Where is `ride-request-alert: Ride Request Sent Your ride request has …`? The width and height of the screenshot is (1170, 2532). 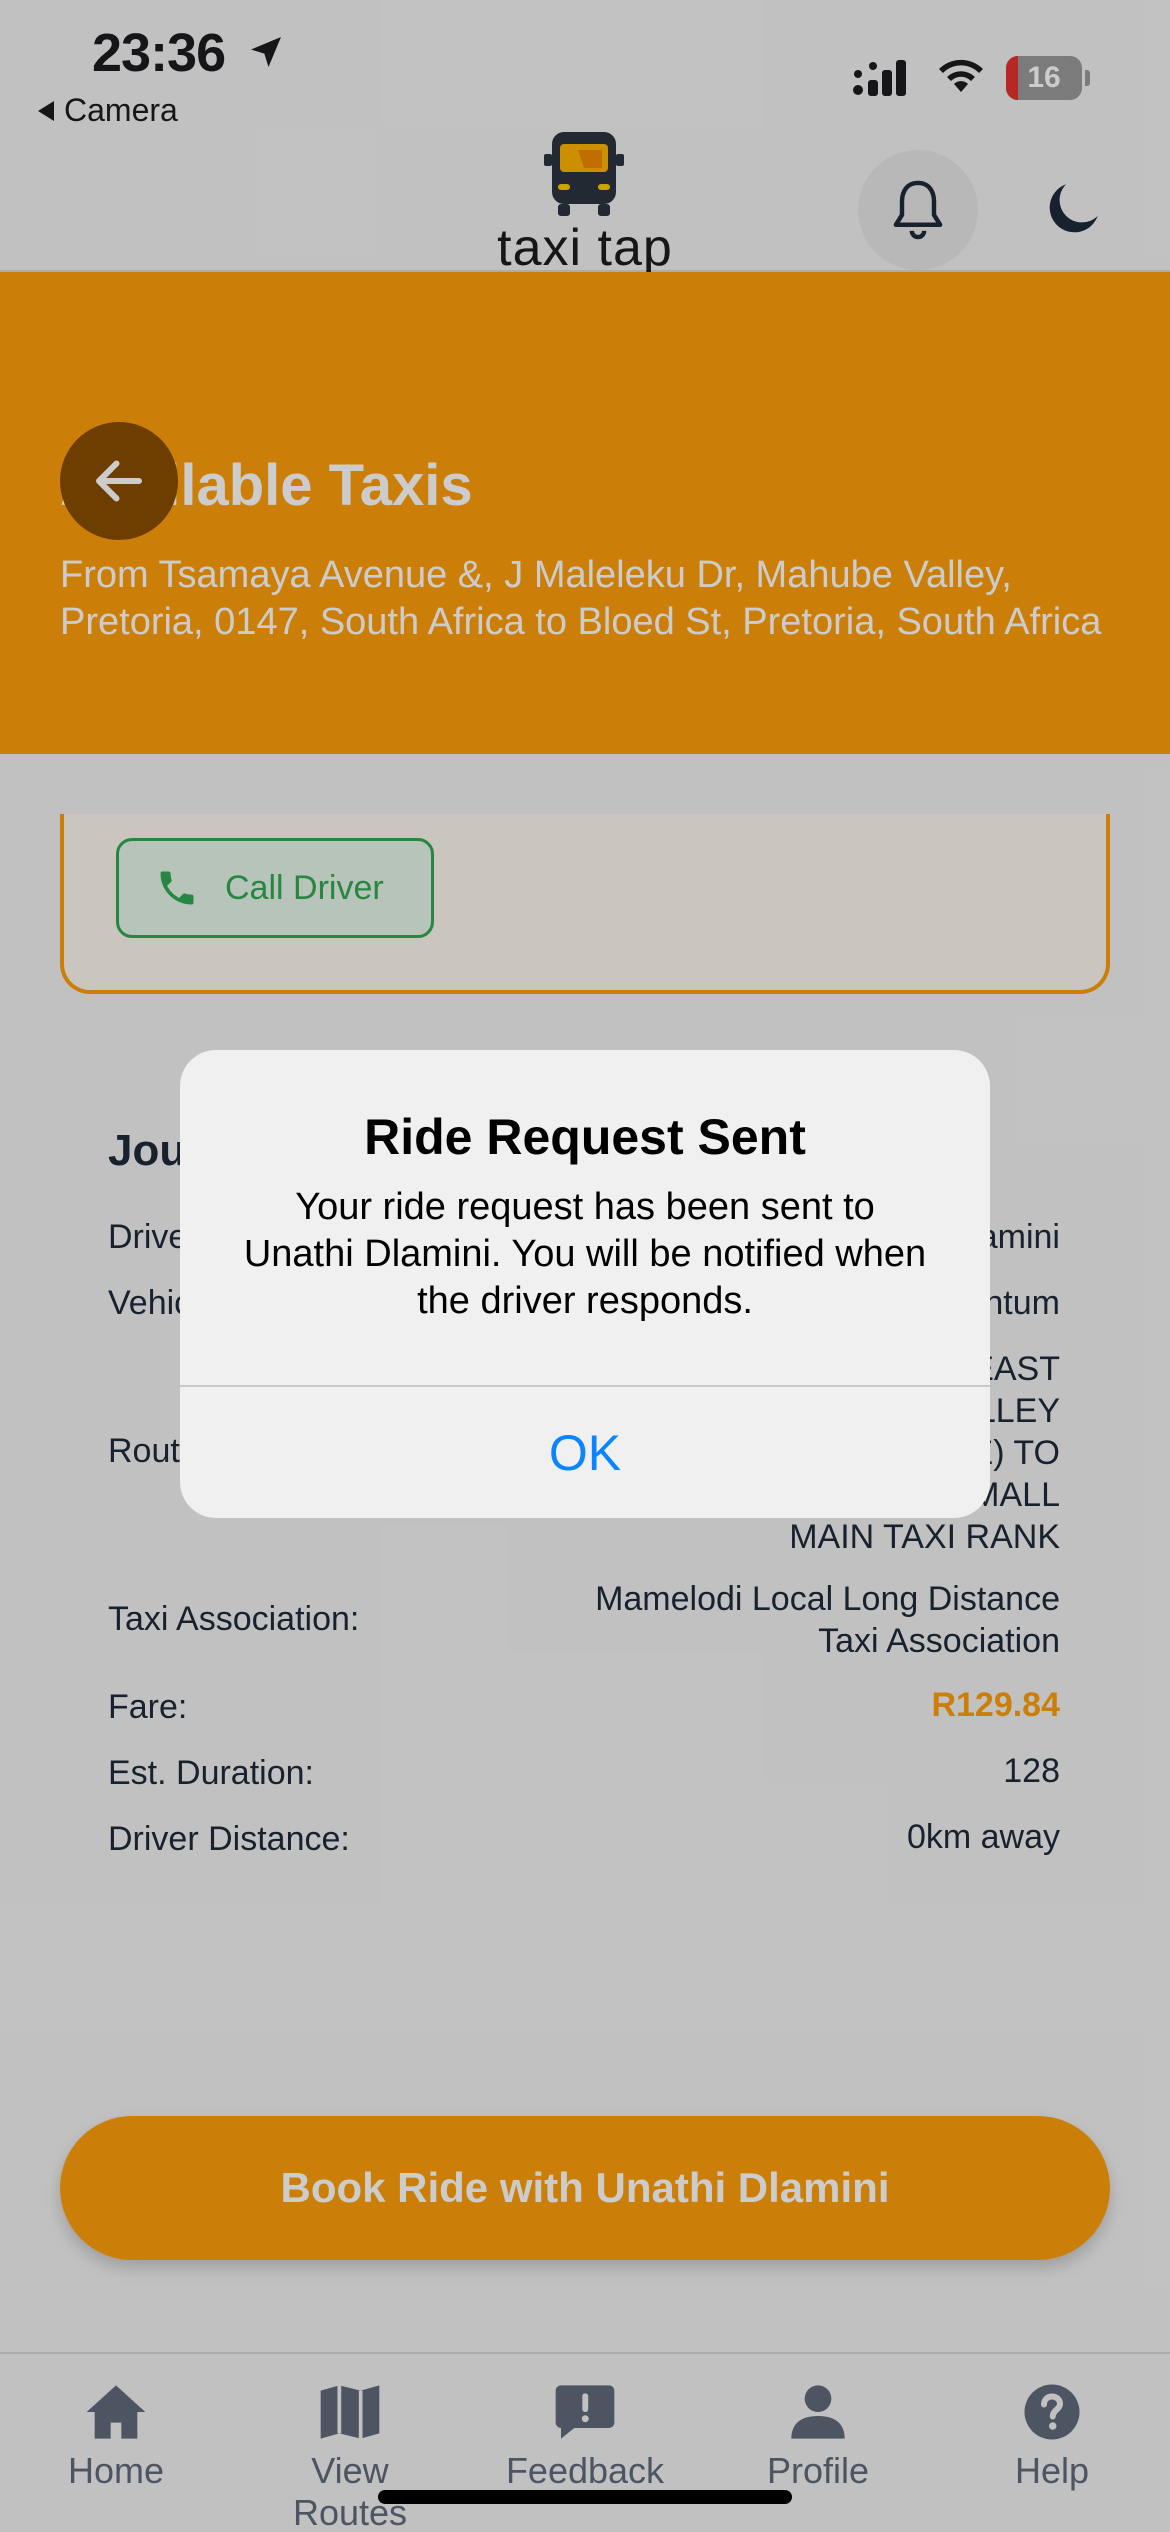 ride-request-alert: Ride Request Sent Your ride request has … is located at coordinates (585, 1284).